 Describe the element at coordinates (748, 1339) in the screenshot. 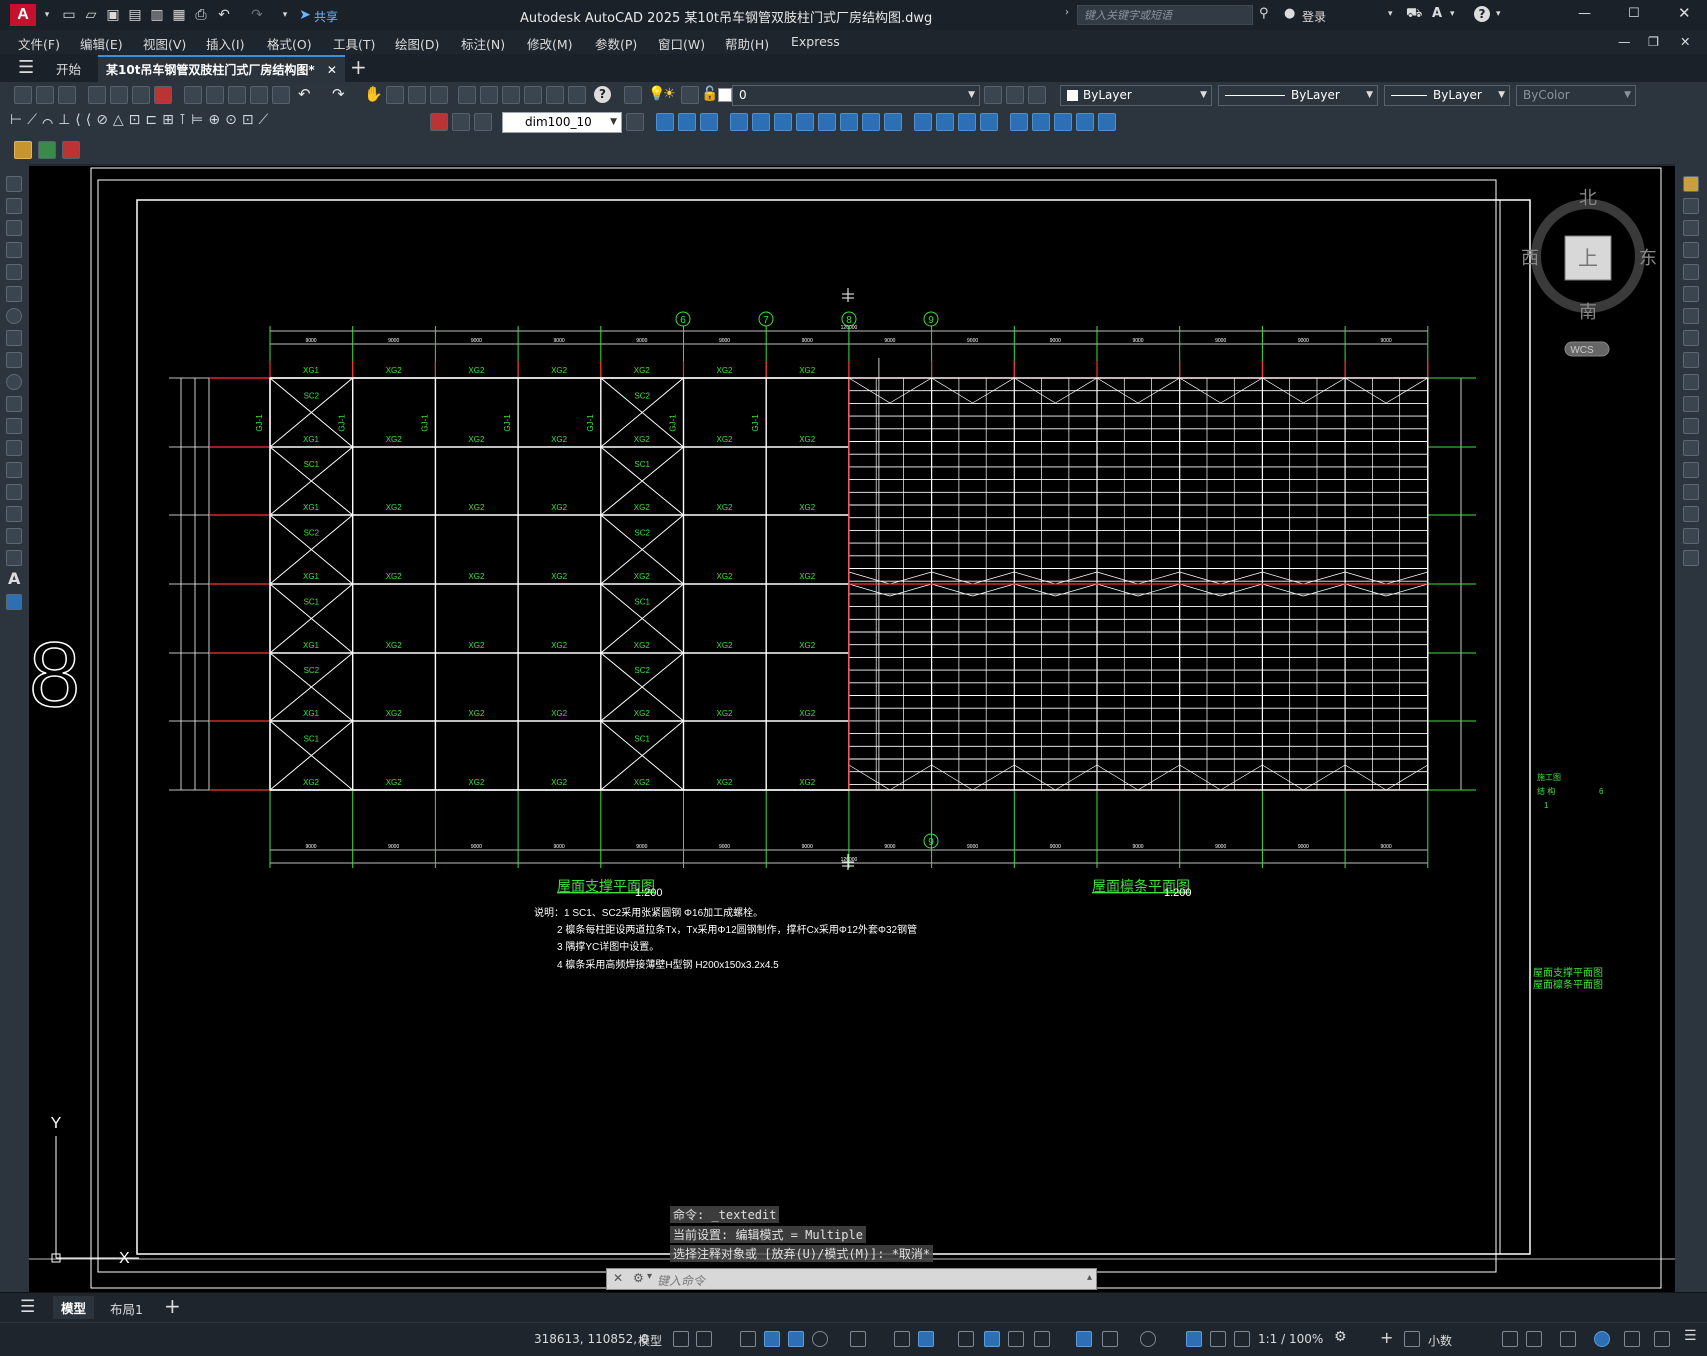

I see `infer-constraints-icon` at that location.